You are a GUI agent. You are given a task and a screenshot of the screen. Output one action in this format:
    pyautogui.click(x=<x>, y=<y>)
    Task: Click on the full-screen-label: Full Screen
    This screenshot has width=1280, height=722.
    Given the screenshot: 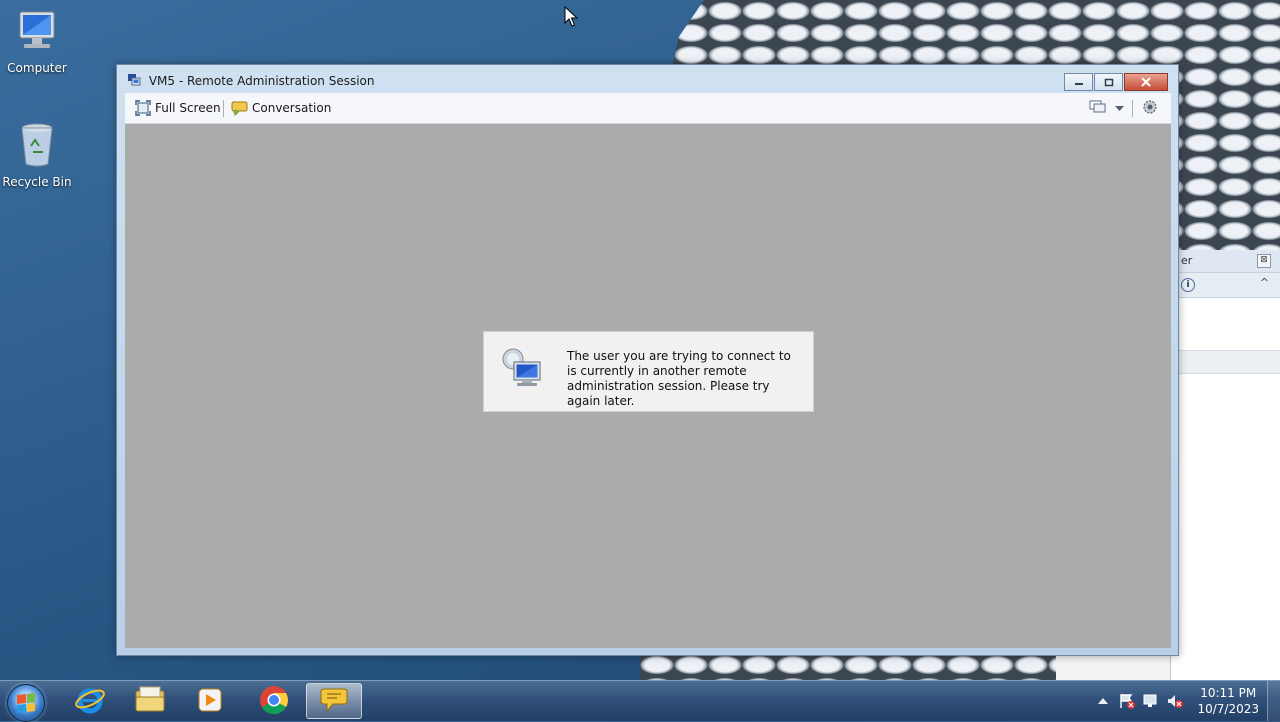 What is the action you would take?
    pyautogui.click(x=188, y=108)
    